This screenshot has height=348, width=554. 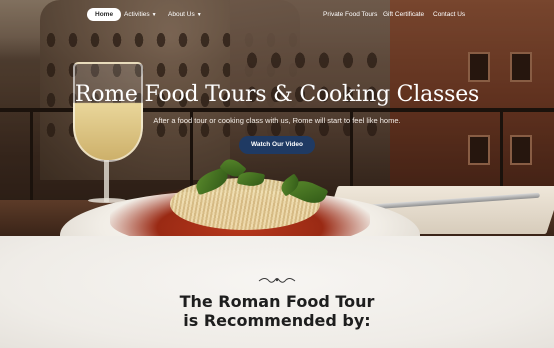 What do you see at coordinates (108, 112) in the screenshot?
I see `wine-glass` at bounding box center [108, 112].